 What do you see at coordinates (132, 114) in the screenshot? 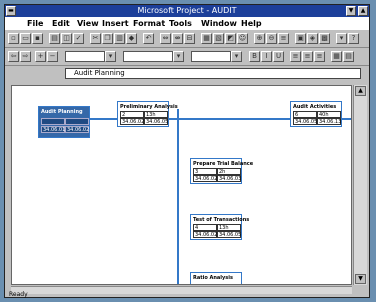
I see `task-id: 2` at bounding box center [132, 114].